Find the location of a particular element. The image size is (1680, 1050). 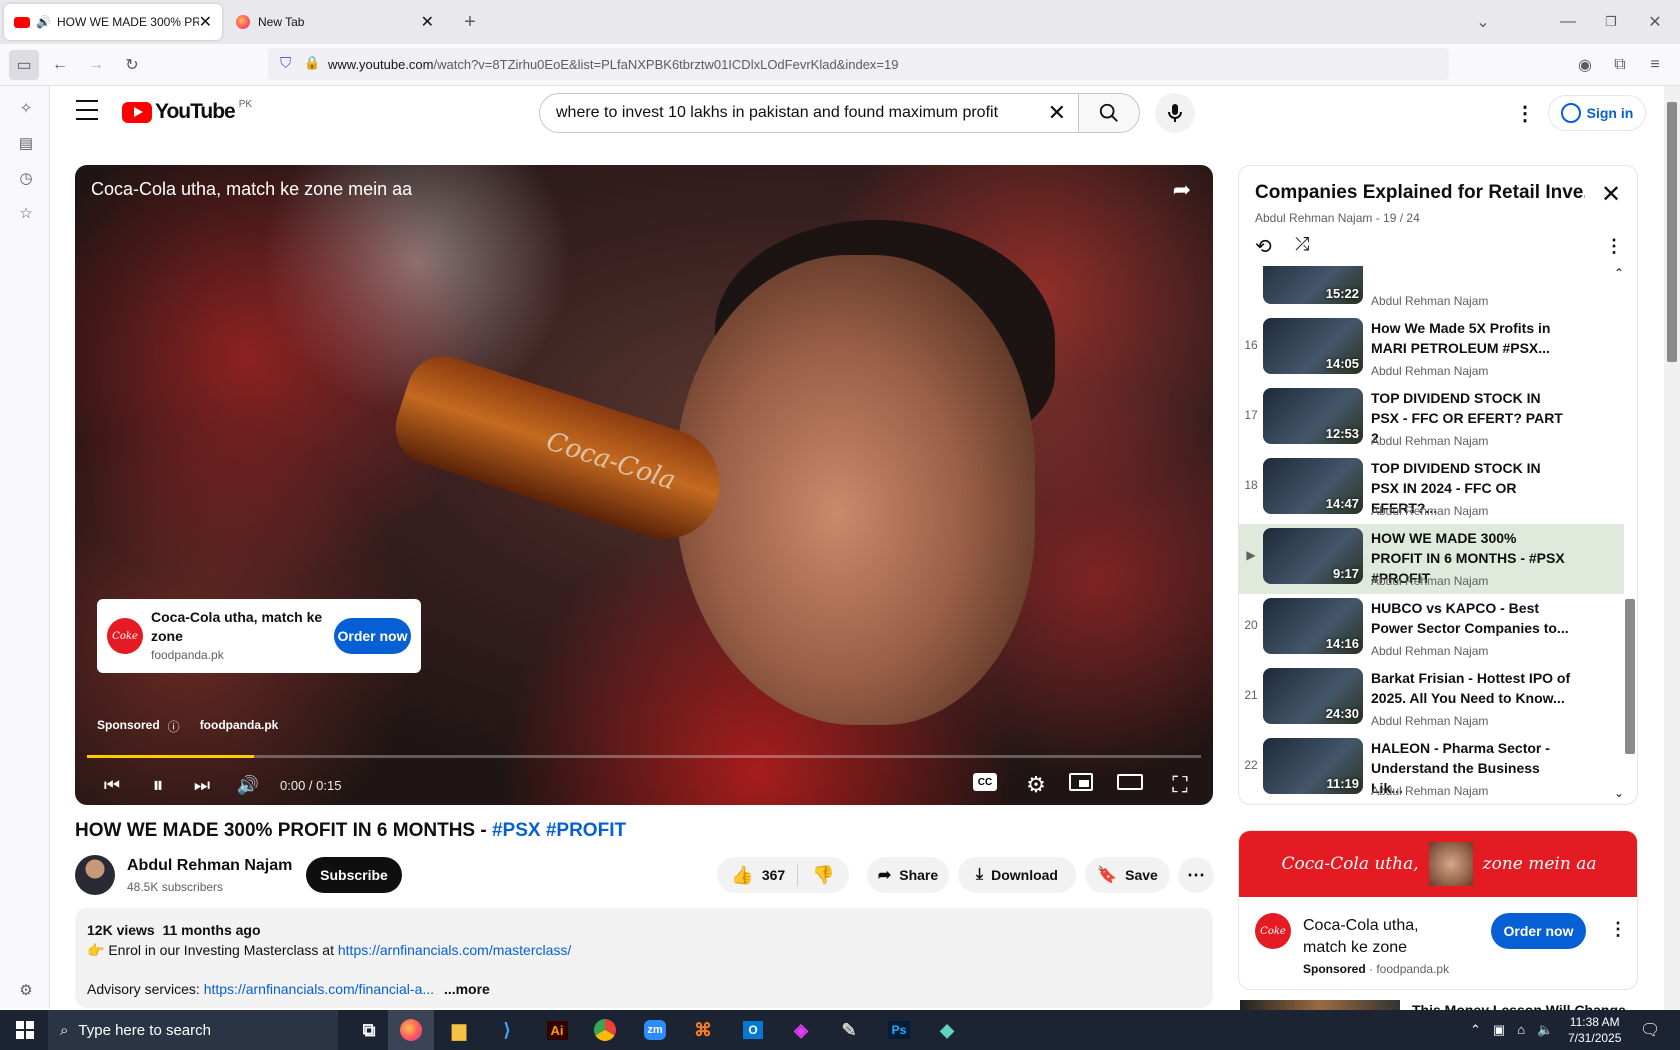

wifi-icon: ⌂ is located at coordinates (1521, 1030).